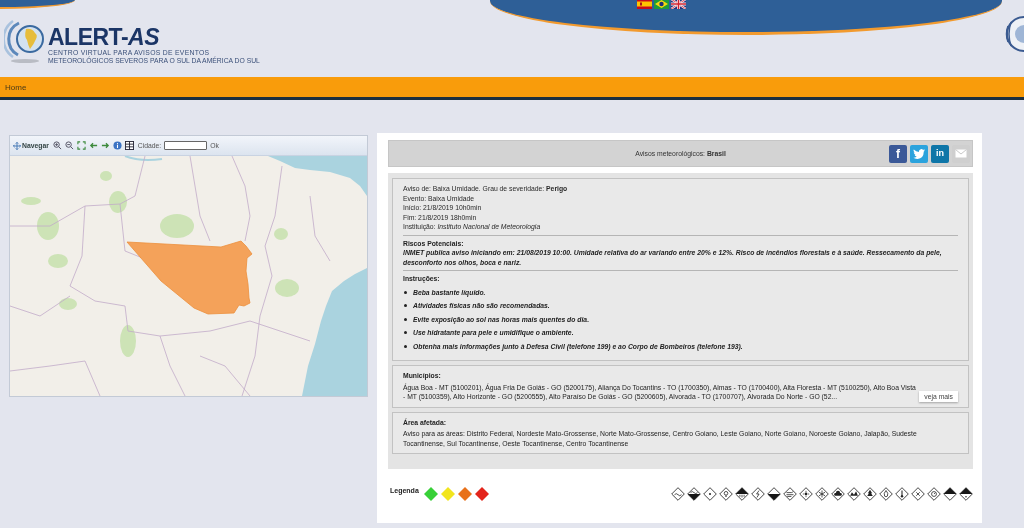 The image size is (1024, 528). What do you see at coordinates (854, 494) in the screenshot?
I see `mountain-sign-icon` at bounding box center [854, 494].